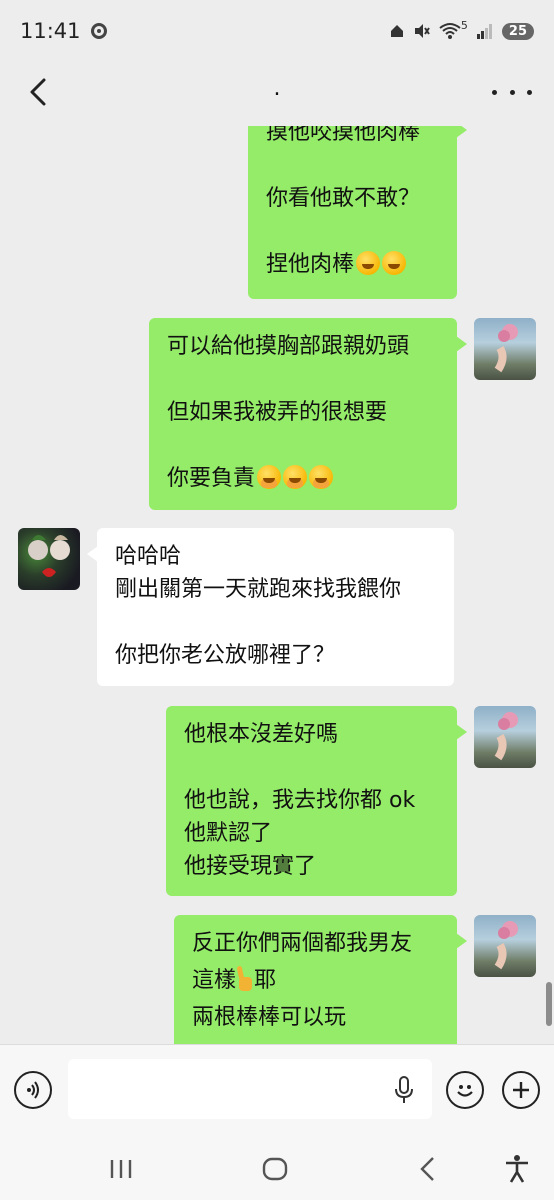 This screenshot has height=1200, width=554. Describe the element at coordinates (396, 31) in the screenshot. I see `home-status-icon` at that location.